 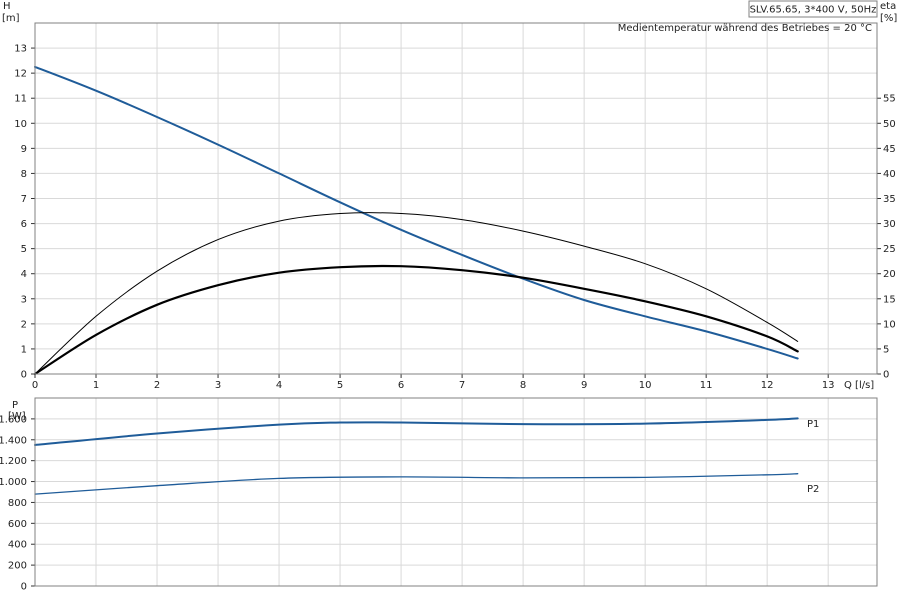 What do you see at coordinates (24, 587) in the screenshot?
I see `p-tick-label: 0` at bounding box center [24, 587].